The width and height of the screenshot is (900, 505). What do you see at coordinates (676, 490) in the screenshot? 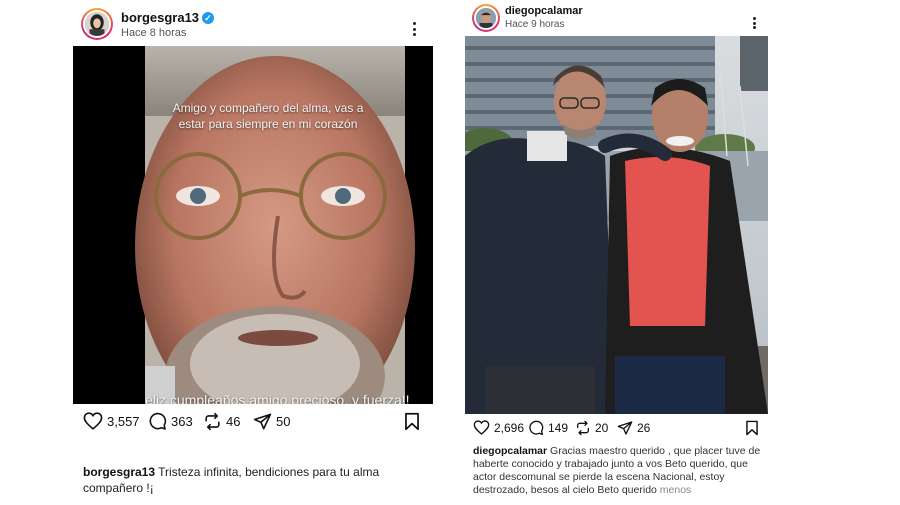
I see `show-less-link: menos` at bounding box center [676, 490].